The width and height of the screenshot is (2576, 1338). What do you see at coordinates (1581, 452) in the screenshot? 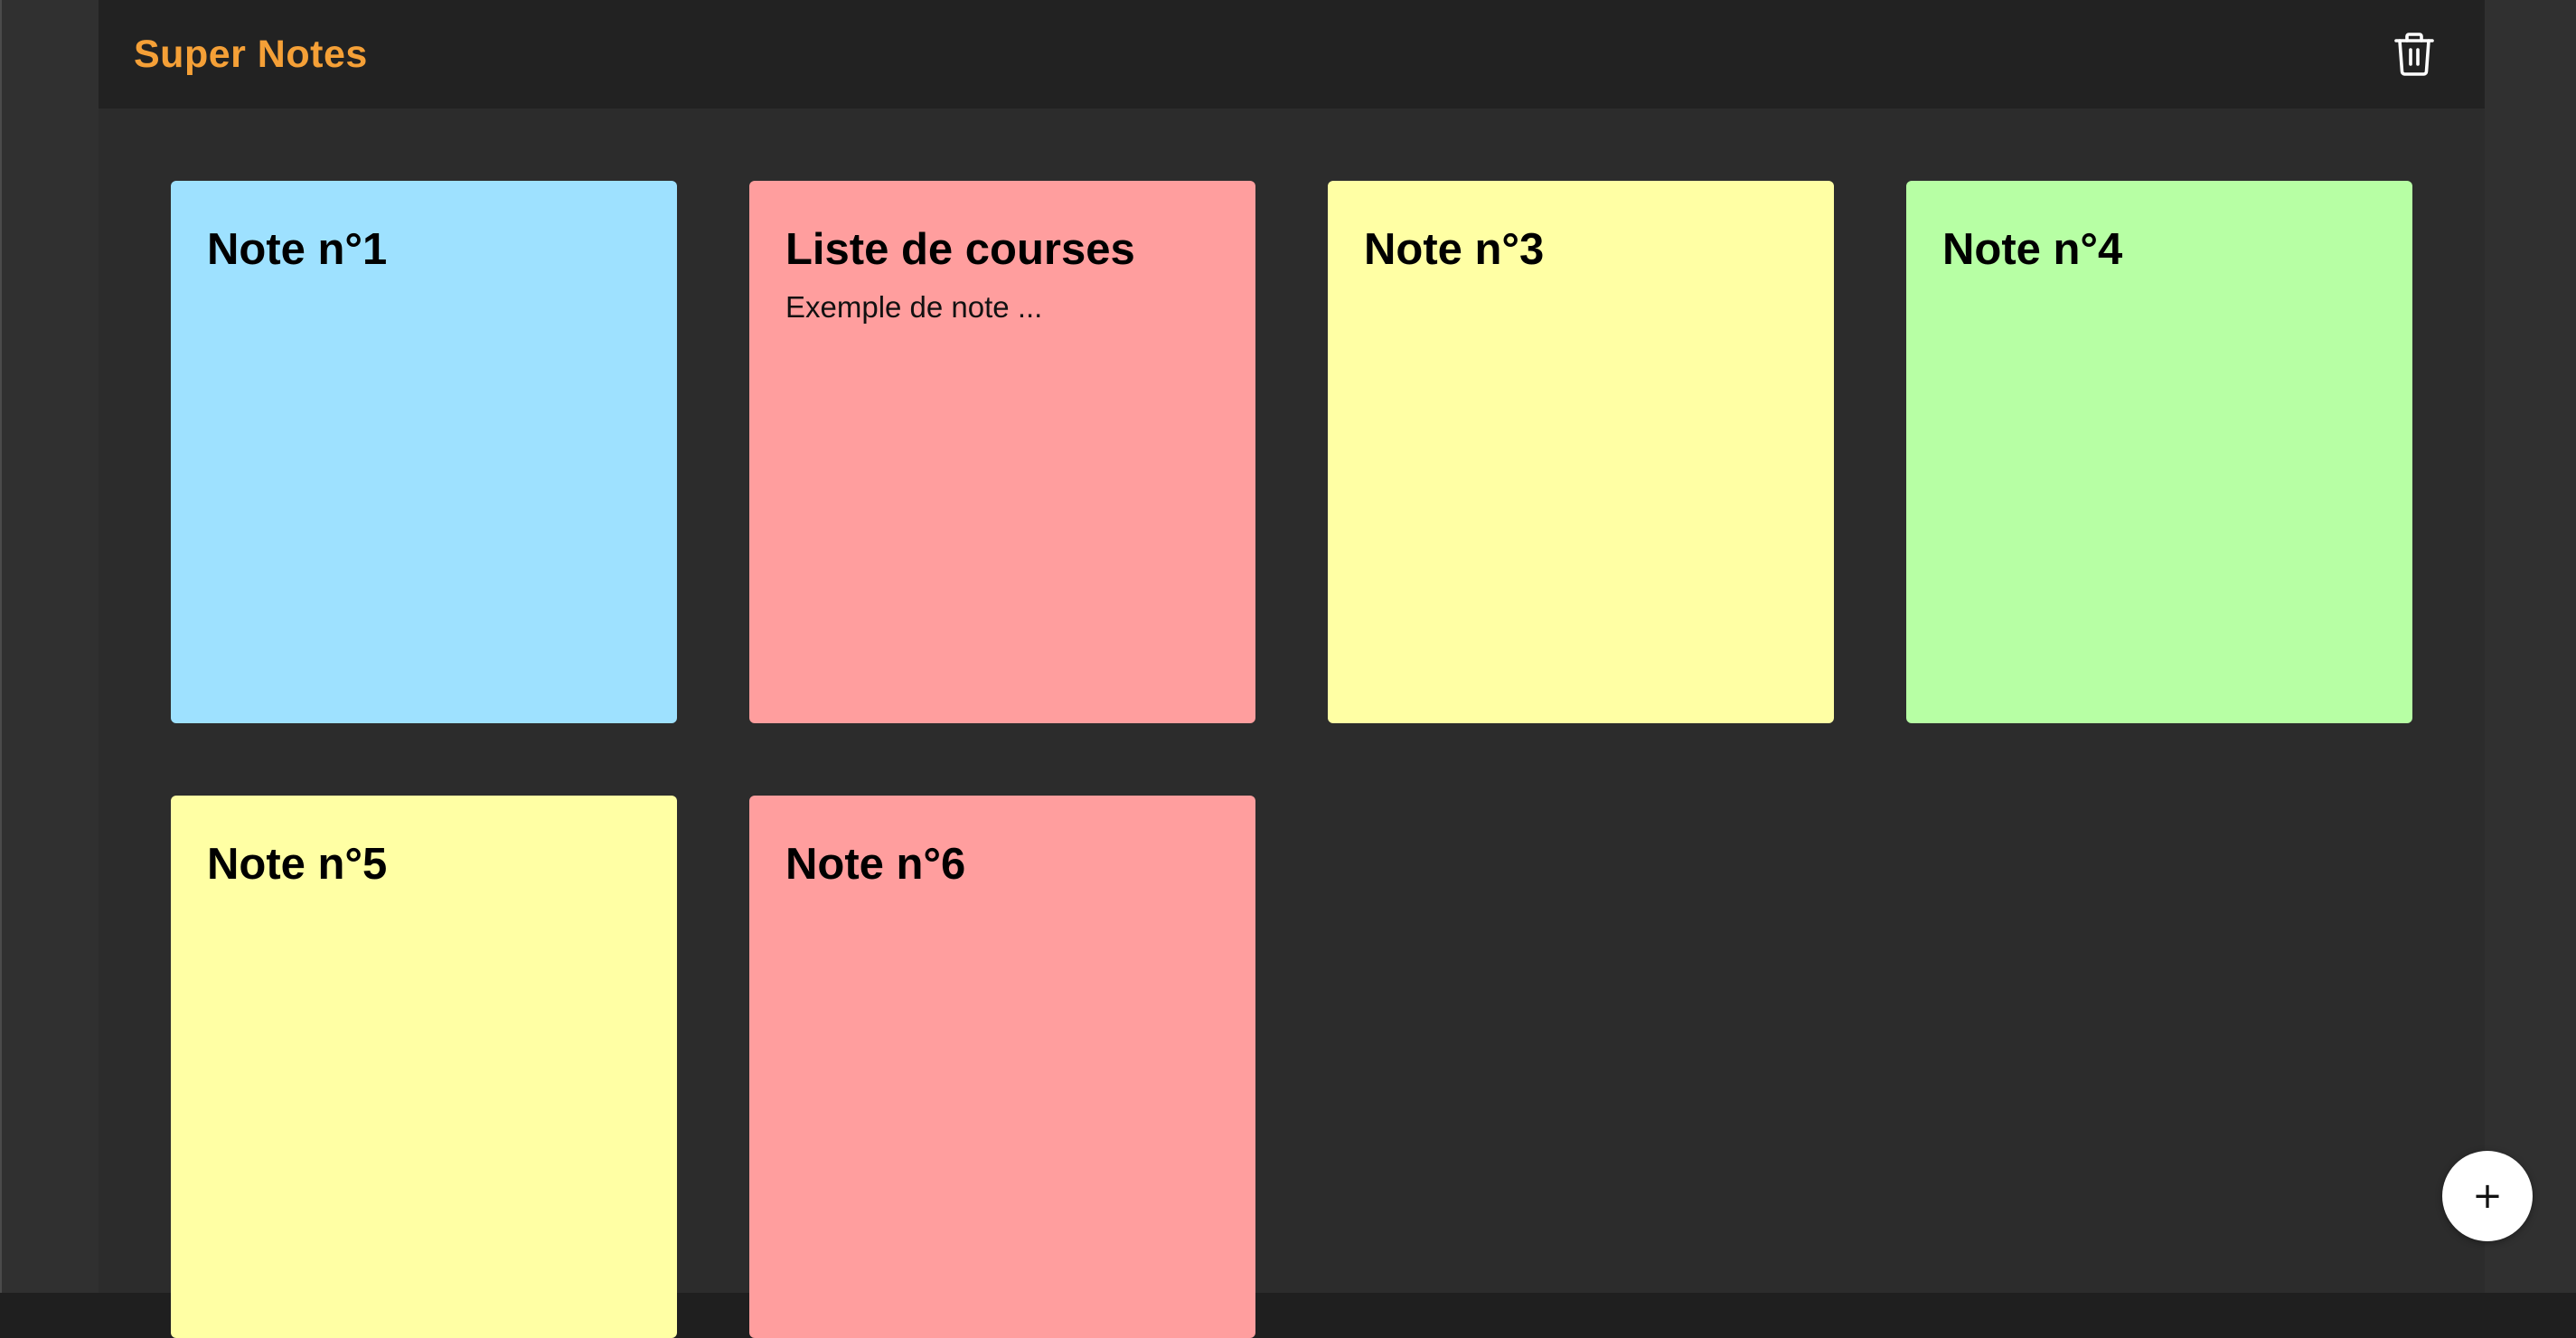
I see `note-card: Note n°3` at bounding box center [1581, 452].